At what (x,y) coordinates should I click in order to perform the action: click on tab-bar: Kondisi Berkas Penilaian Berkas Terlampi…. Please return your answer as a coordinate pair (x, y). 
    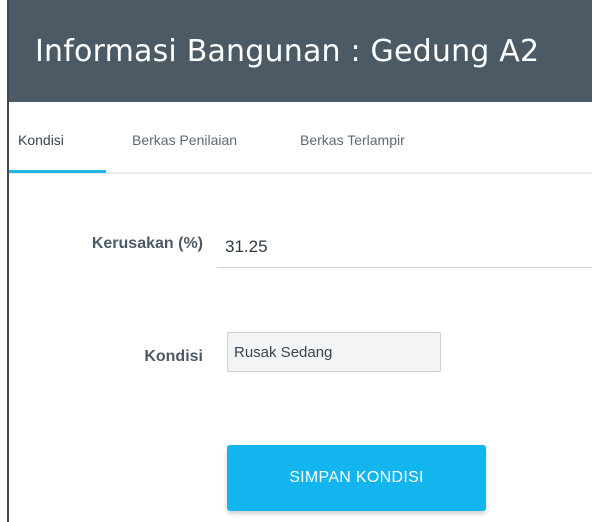
    Looking at the image, I should click on (300, 138).